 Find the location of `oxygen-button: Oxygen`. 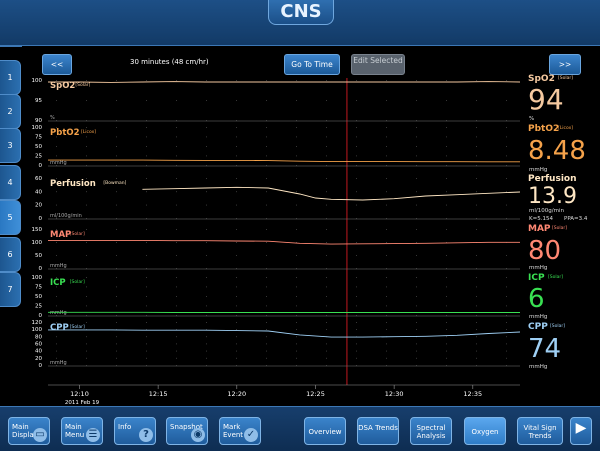

oxygen-button: Oxygen is located at coordinates (485, 431).